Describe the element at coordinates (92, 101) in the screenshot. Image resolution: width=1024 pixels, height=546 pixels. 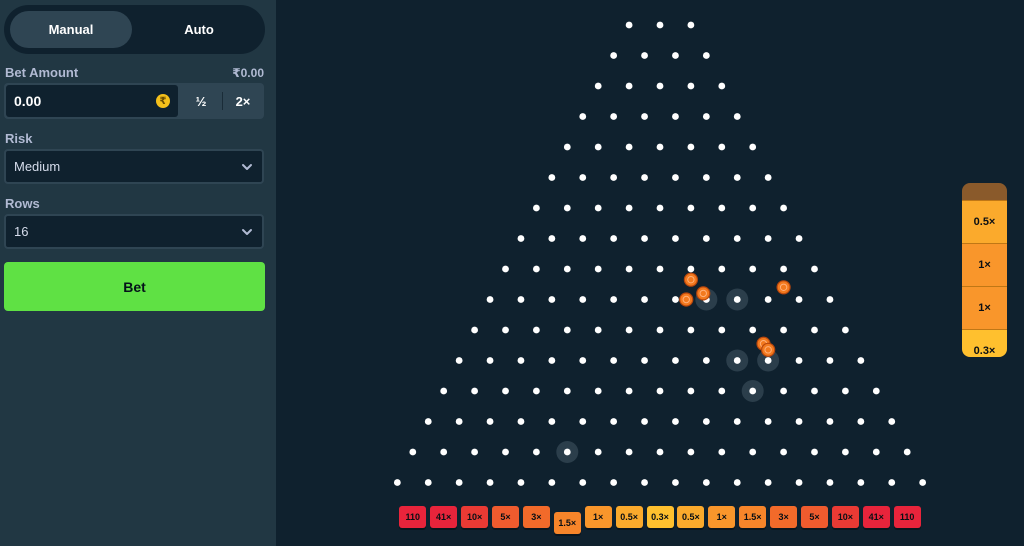
I see `bet-amount-input: 0.00 ₹` at that location.